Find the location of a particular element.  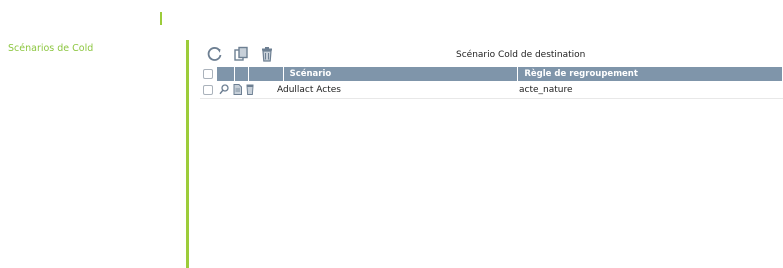

delete-row-button is located at coordinates (250, 90).